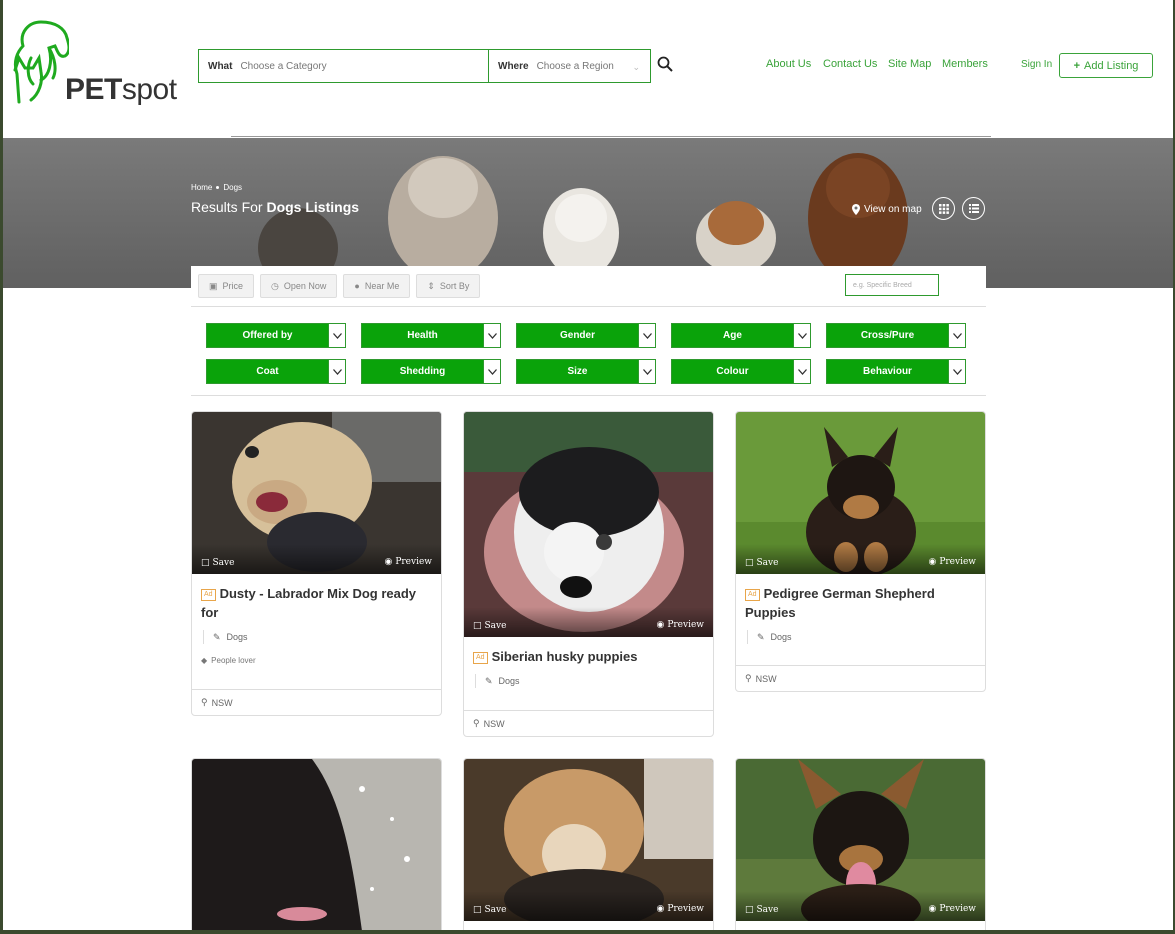  I want to click on cross-pure-dropdown: Cross/Pure, so click(896, 335).